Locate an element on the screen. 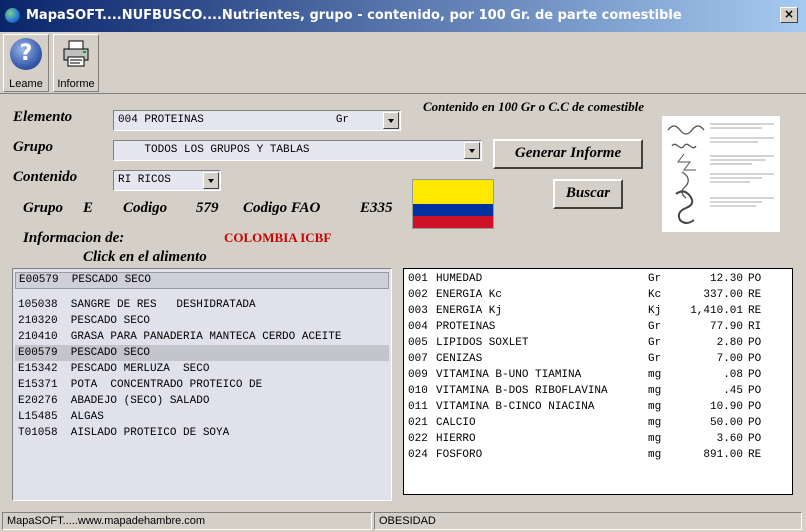 This screenshot has height=532, width=806. nutrient-row: 010 VITAMINA B-DOS RIBOFLAVINA mg .45 PO is located at coordinates (598, 391).